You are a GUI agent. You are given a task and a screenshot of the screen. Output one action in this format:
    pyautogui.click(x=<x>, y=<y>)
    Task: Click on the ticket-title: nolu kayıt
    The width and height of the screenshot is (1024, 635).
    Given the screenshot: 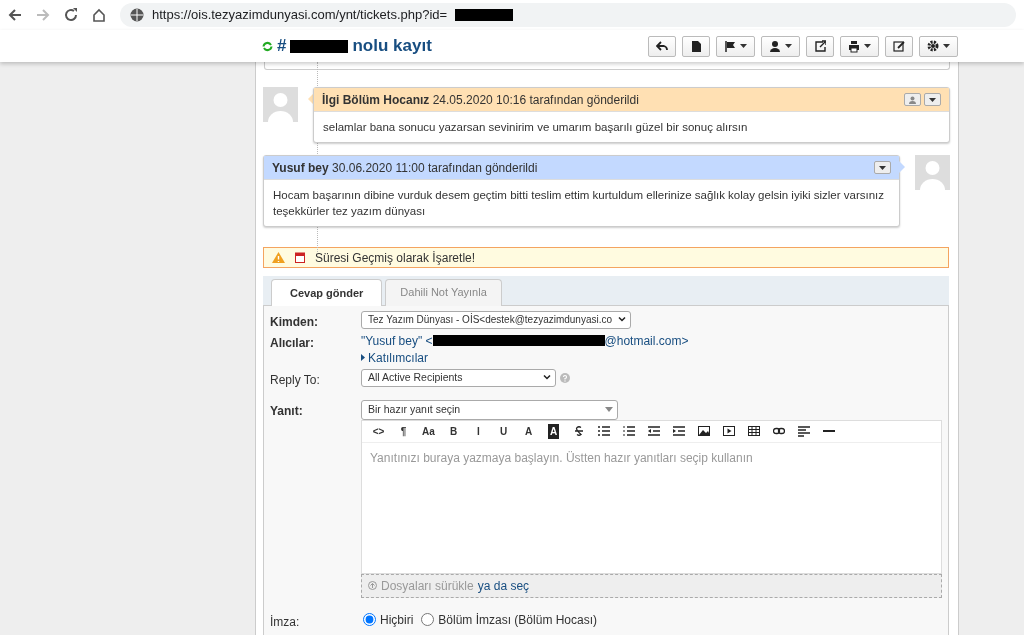 What is the action you would take?
    pyautogui.click(x=392, y=46)
    